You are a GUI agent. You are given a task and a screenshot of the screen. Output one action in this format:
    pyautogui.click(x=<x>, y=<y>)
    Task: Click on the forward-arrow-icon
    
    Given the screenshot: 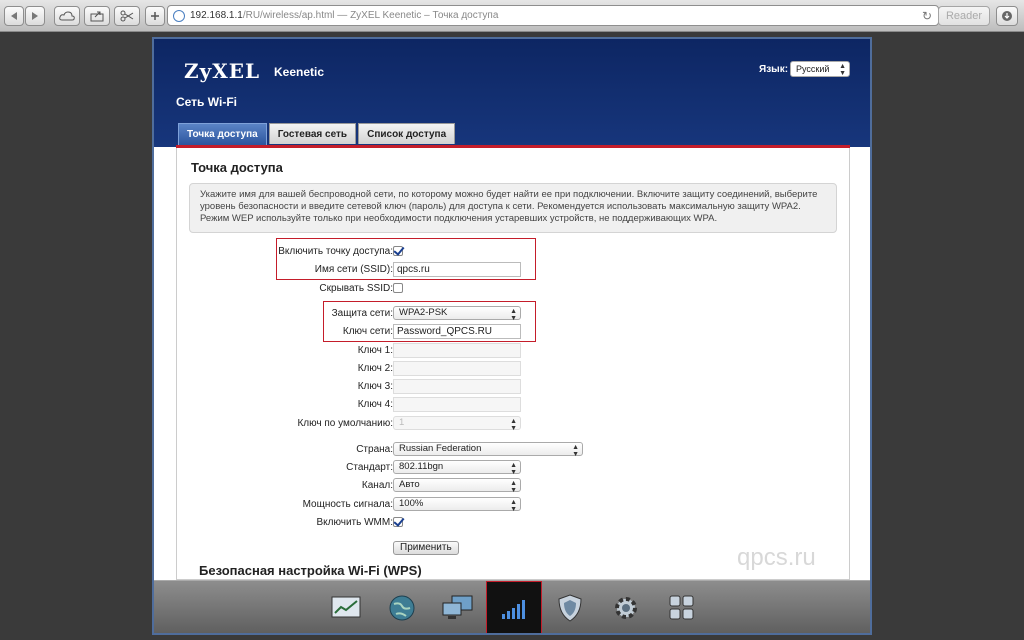 What is the action you would take?
    pyautogui.click(x=35, y=16)
    